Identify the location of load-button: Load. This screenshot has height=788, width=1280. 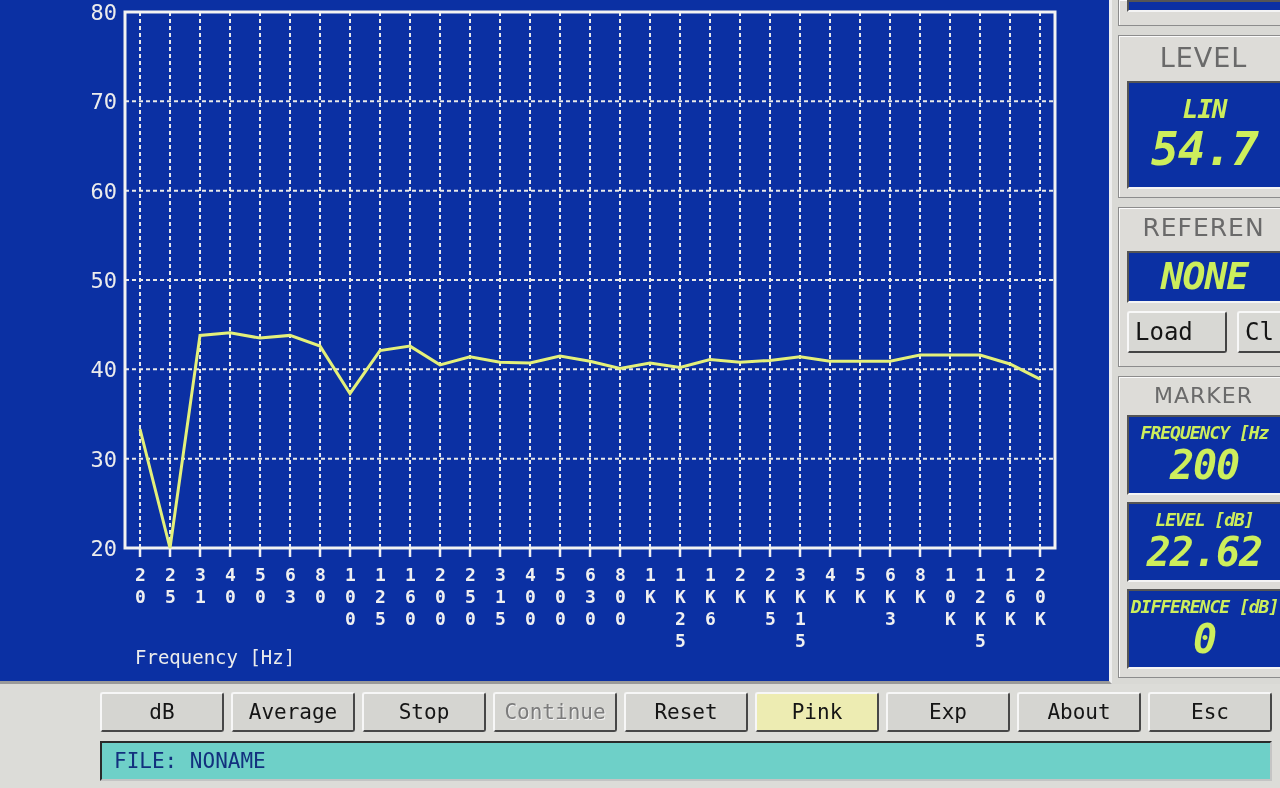
(1177, 331).